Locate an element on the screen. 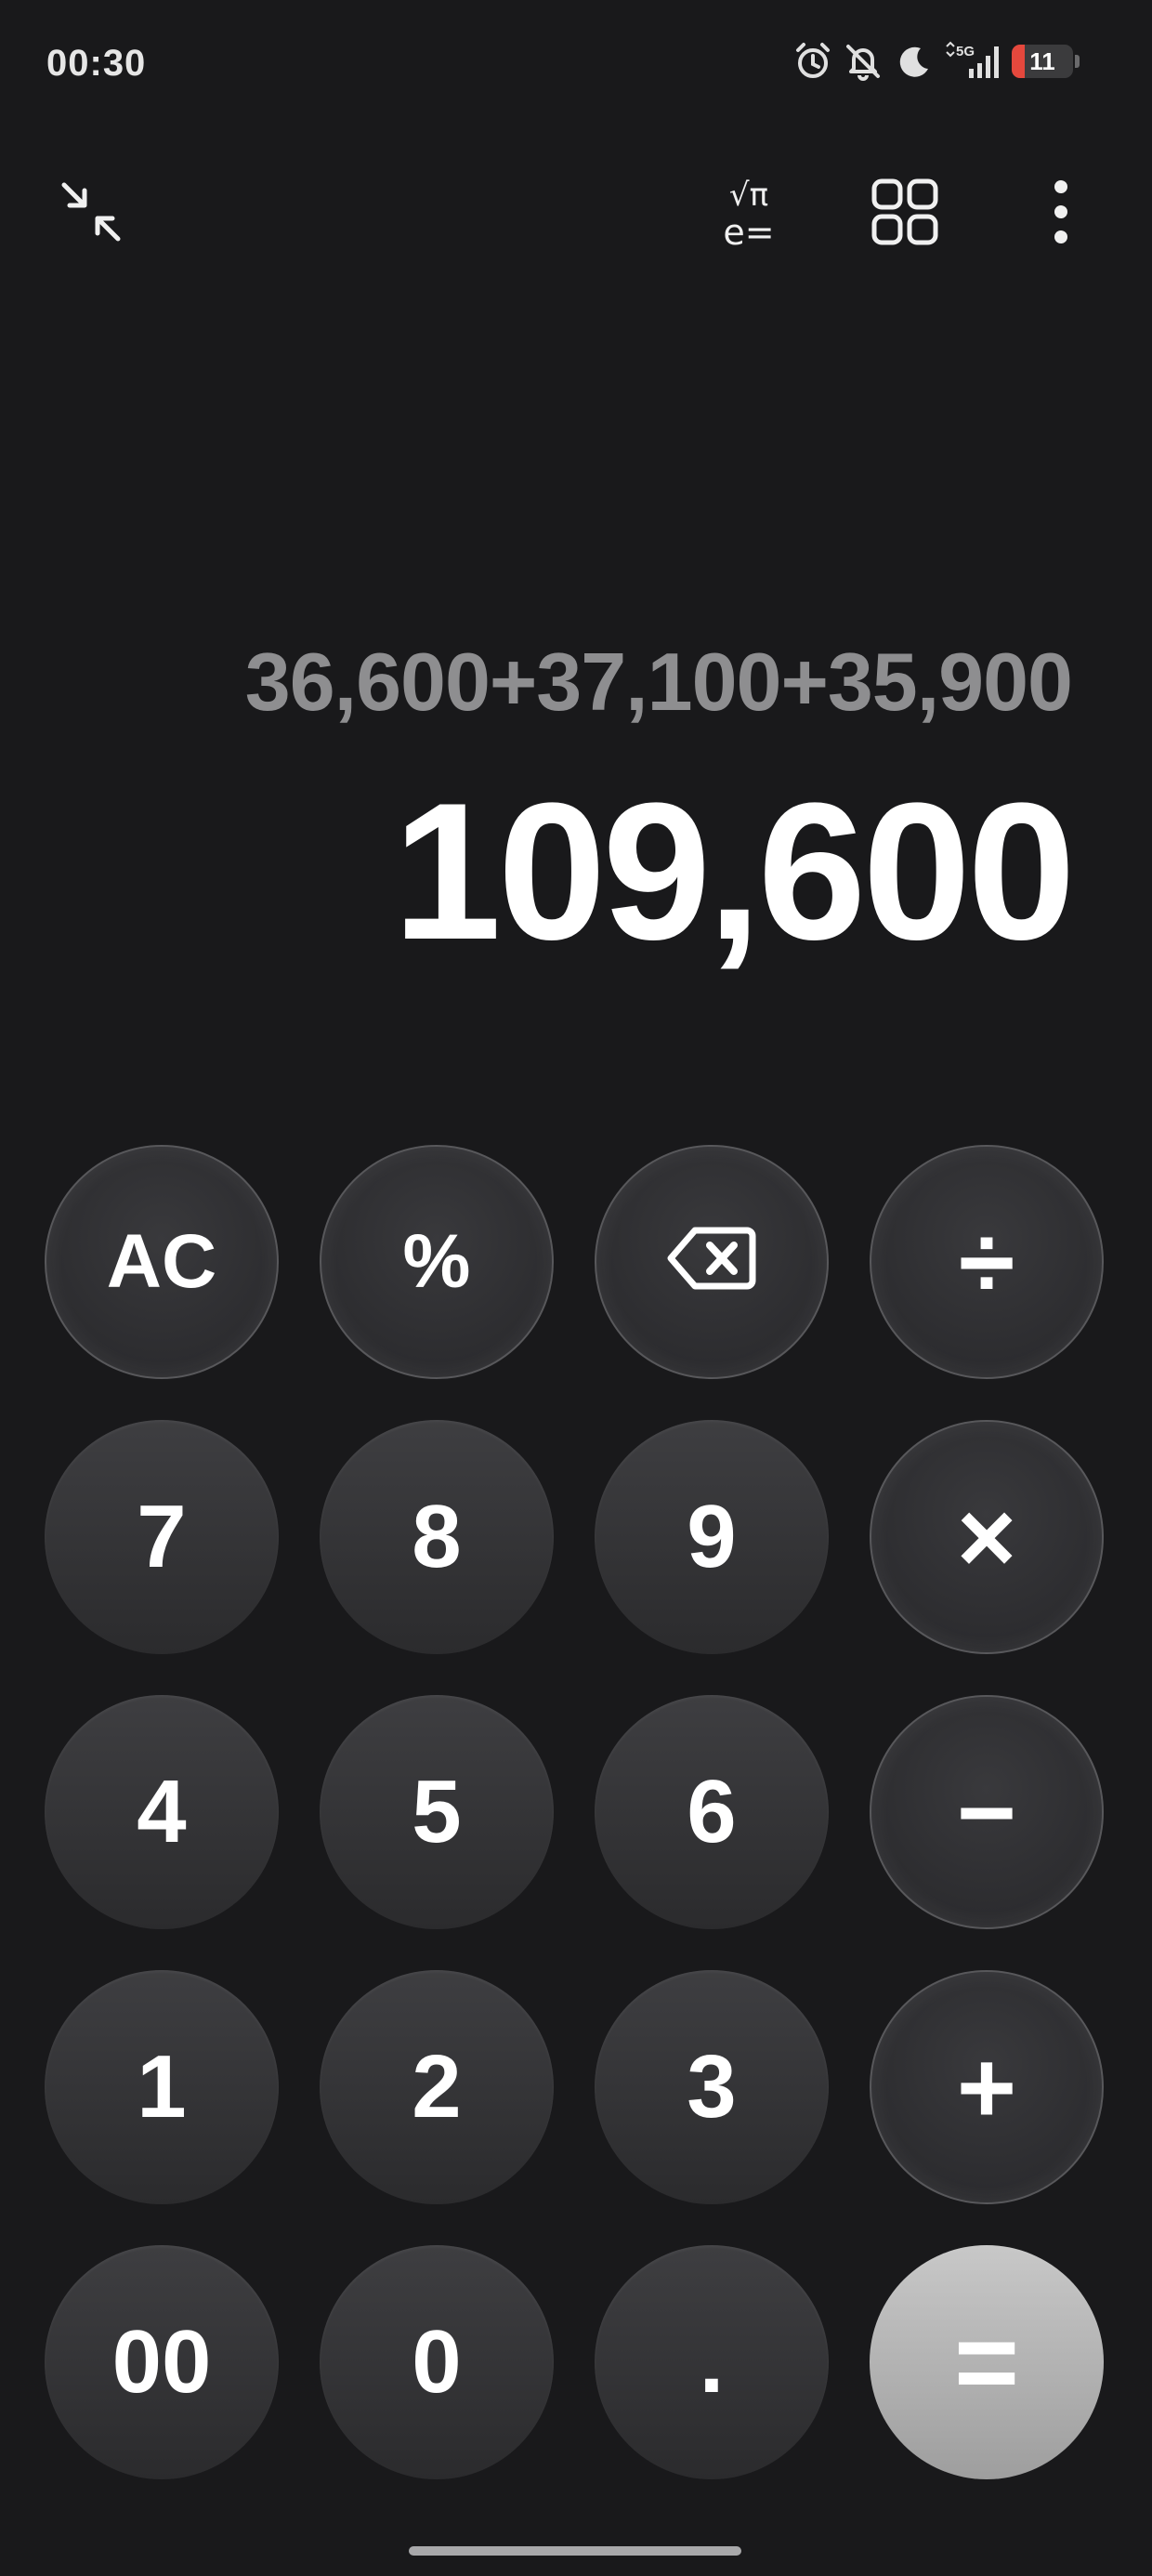  network-label: 5G is located at coordinates (965, 51).